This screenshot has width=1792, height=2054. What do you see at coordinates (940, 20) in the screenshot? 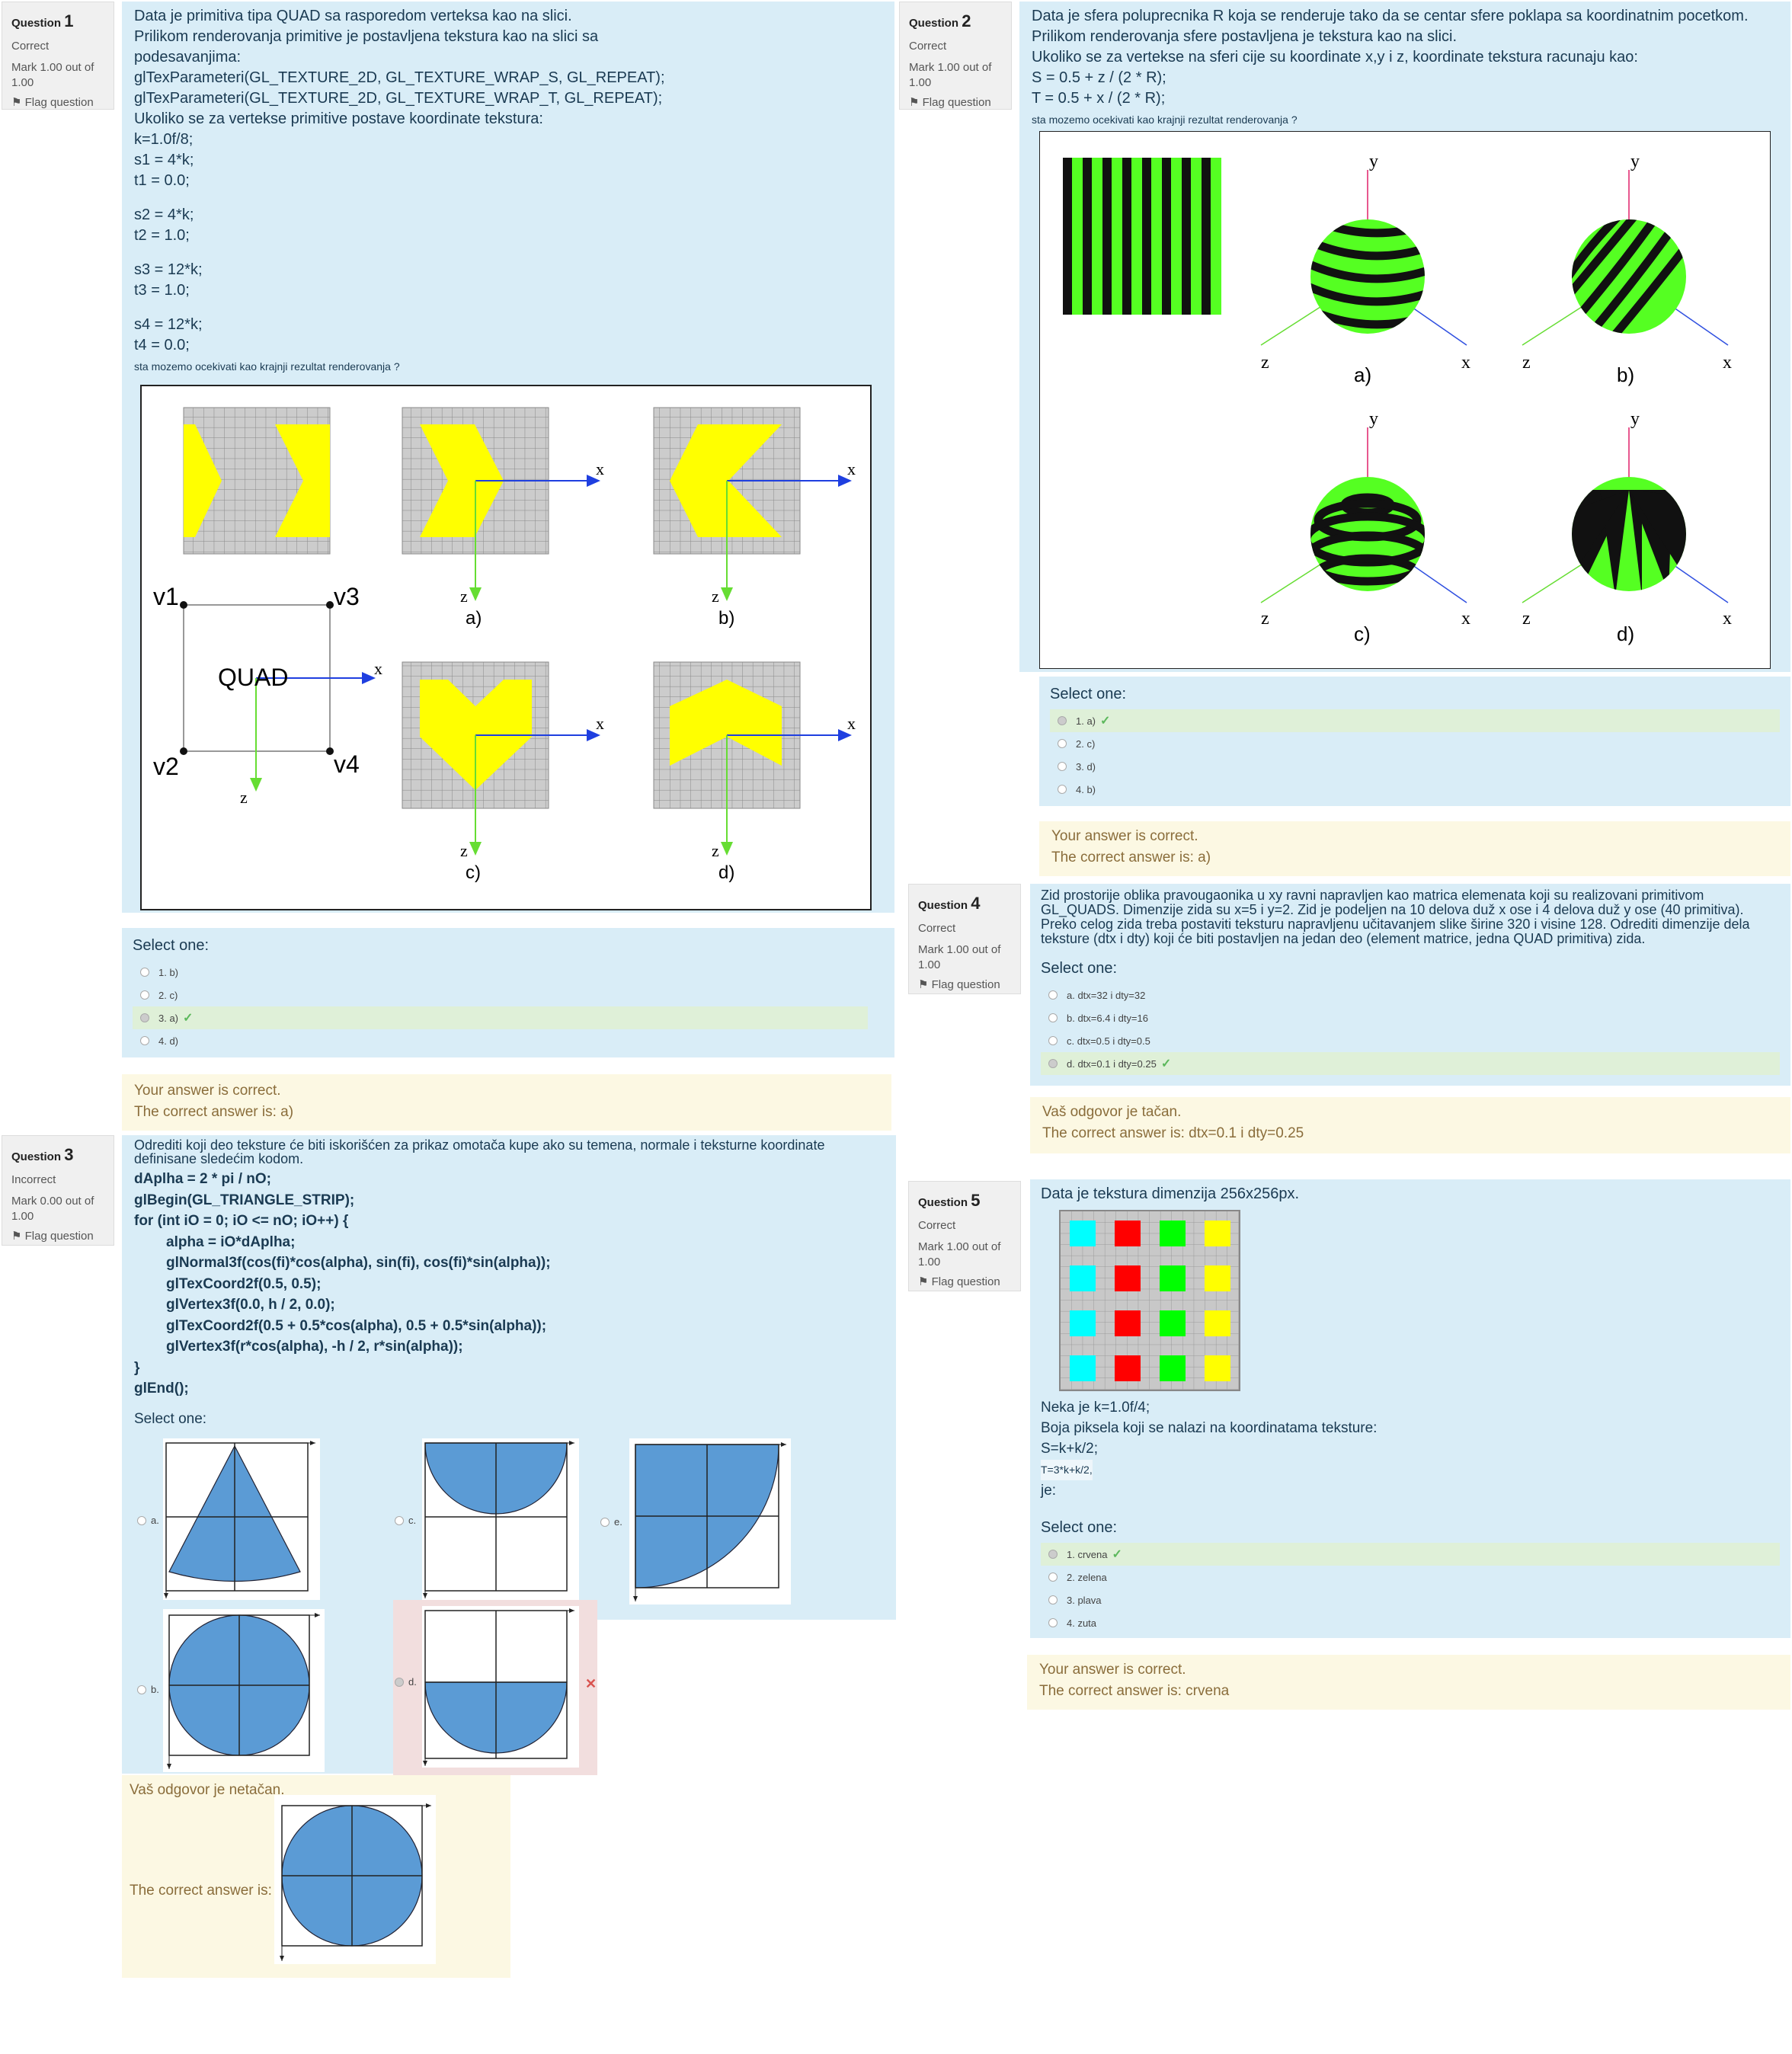
I see `q2-number: Question 2` at bounding box center [940, 20].